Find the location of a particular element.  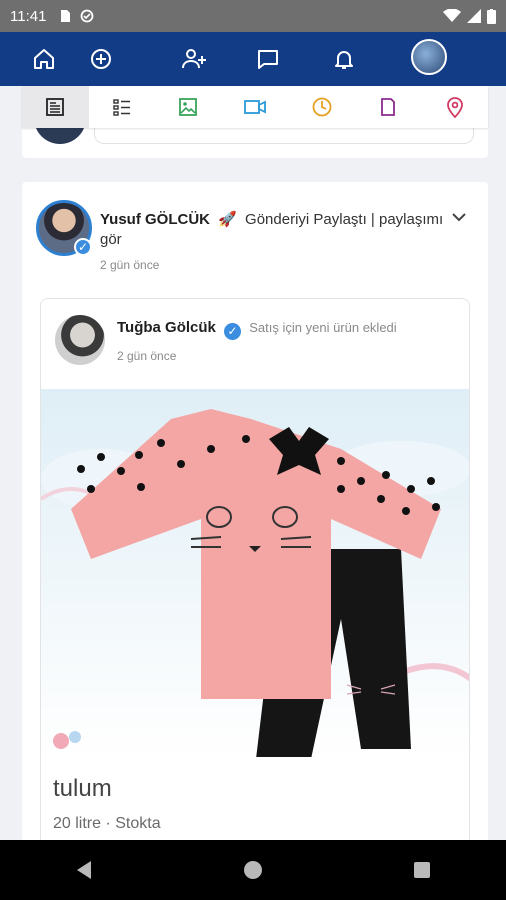

top-navigation is located at coordinates (253, 59).